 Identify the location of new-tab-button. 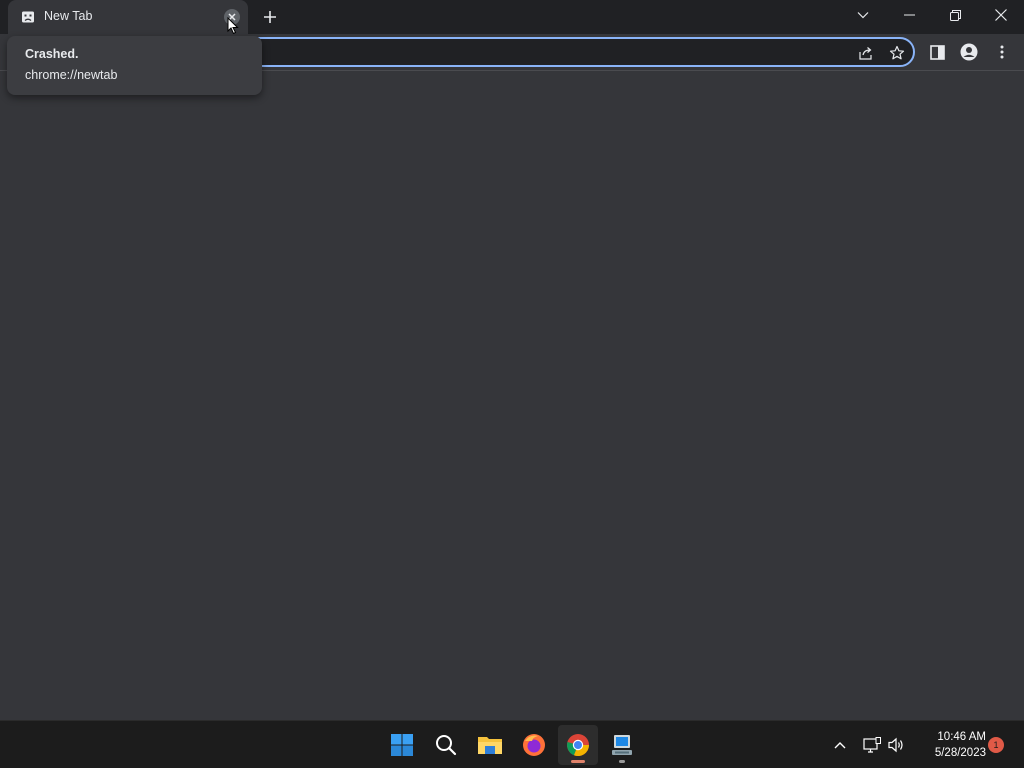
(270, 17).